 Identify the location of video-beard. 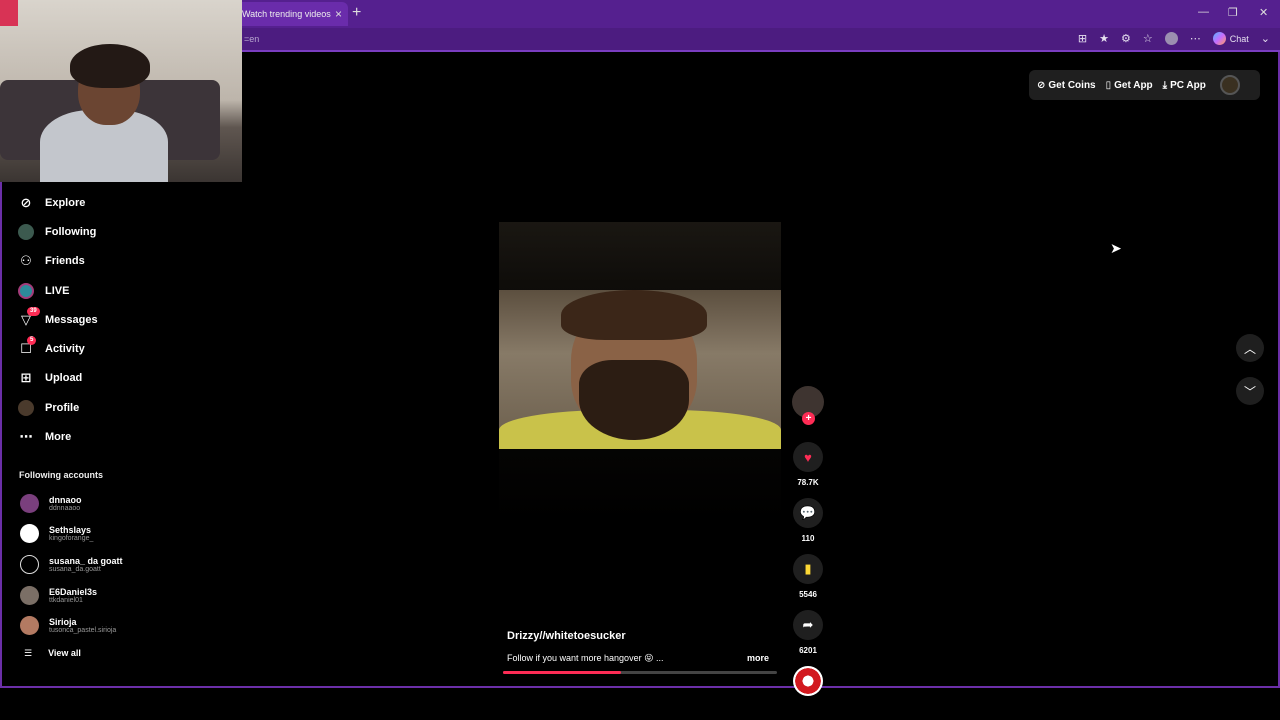
(634, 400).